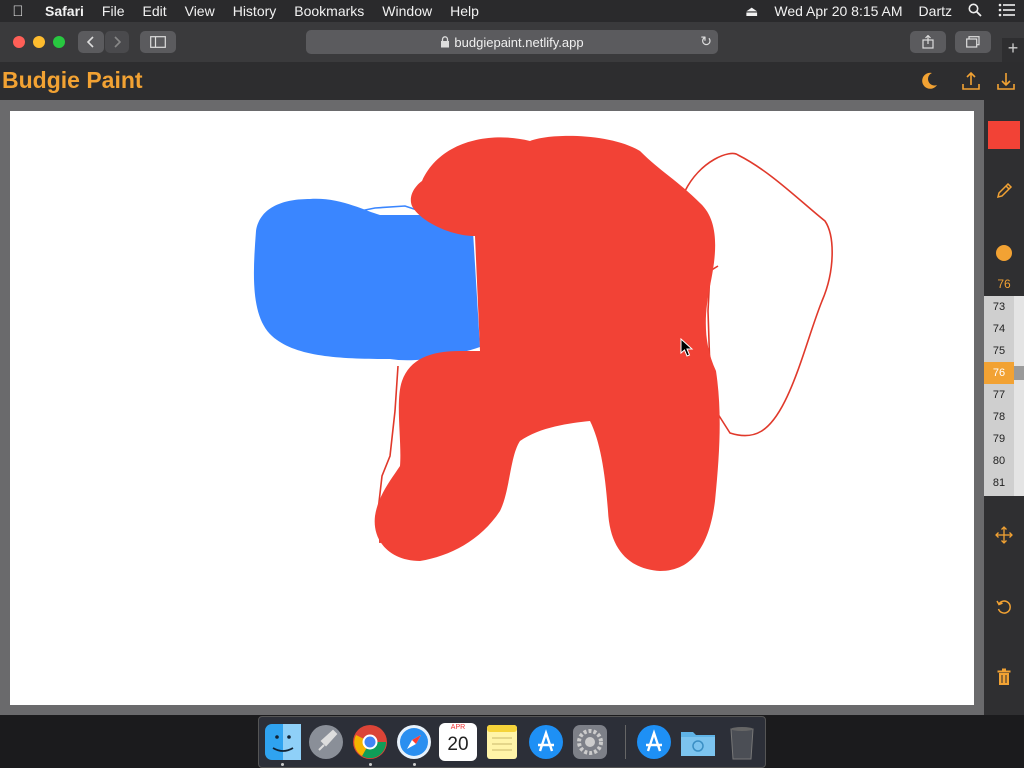  I want to click on new-tab-button: +, so click(1013, 50).